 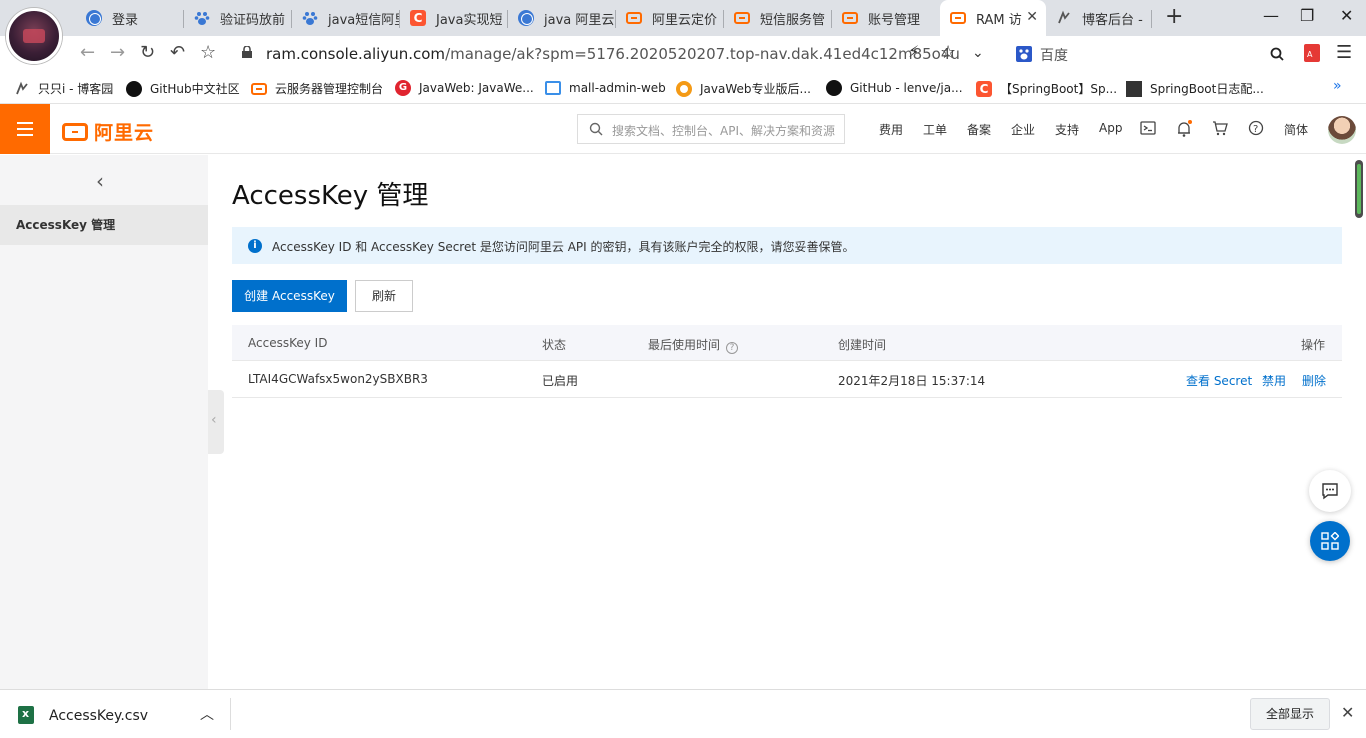 What do you see at coordinates (1219, 380) in the screenshot?
I see `view-secret-link: 查看 Secret` at bounding box center [1219, 380].